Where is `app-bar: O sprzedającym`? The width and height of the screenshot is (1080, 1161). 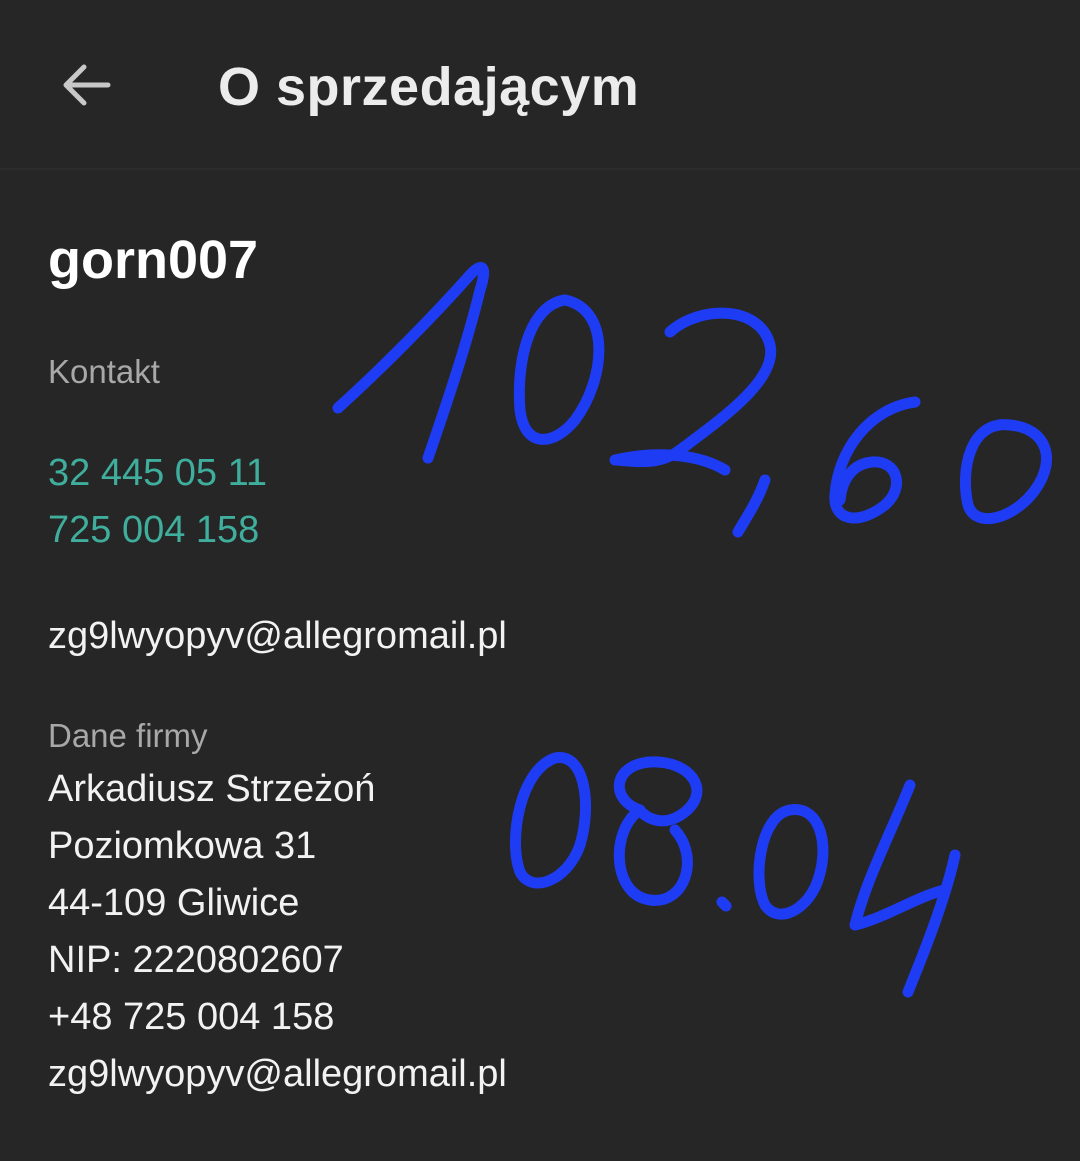
app-bar: O sprzedającym is located at coordinates (540, 85).